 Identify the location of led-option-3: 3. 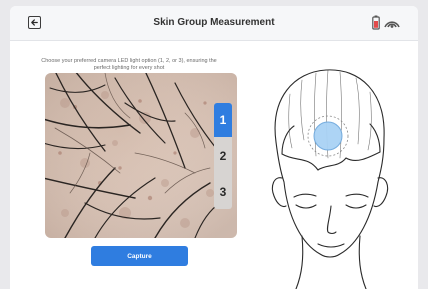
(223, 192).